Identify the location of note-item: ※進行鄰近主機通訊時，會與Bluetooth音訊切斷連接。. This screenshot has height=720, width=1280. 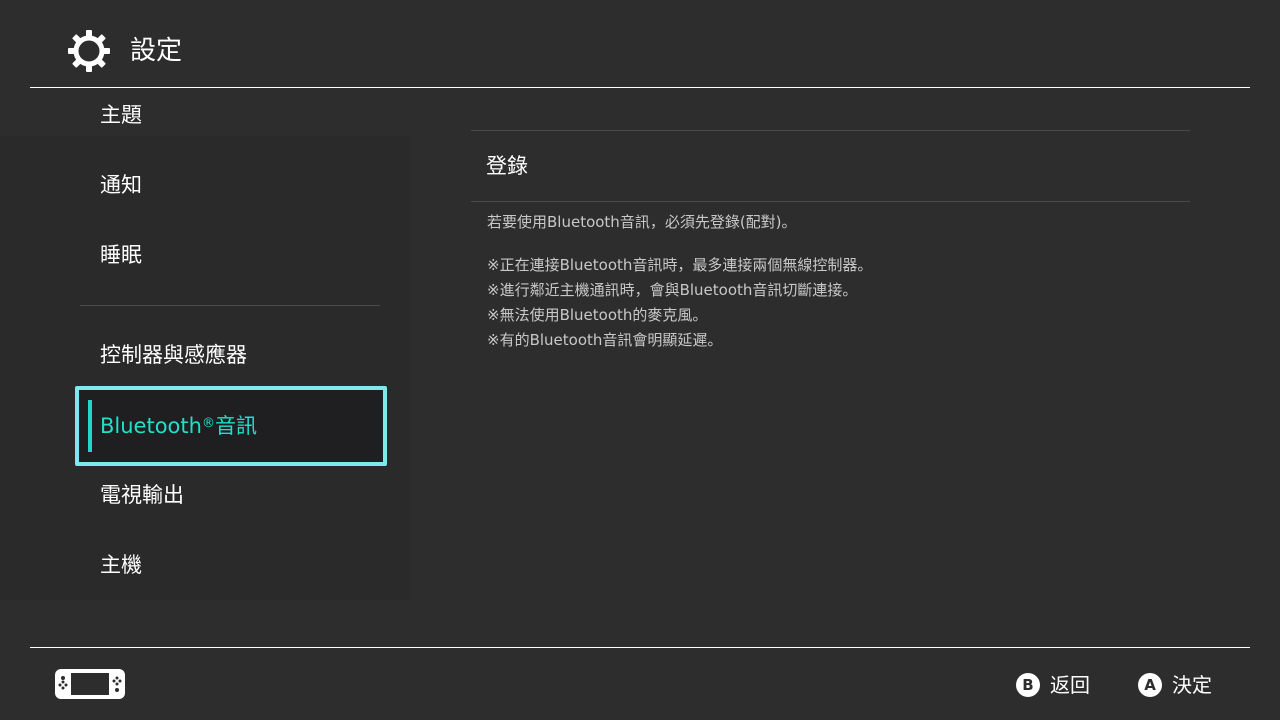
(672, 290).